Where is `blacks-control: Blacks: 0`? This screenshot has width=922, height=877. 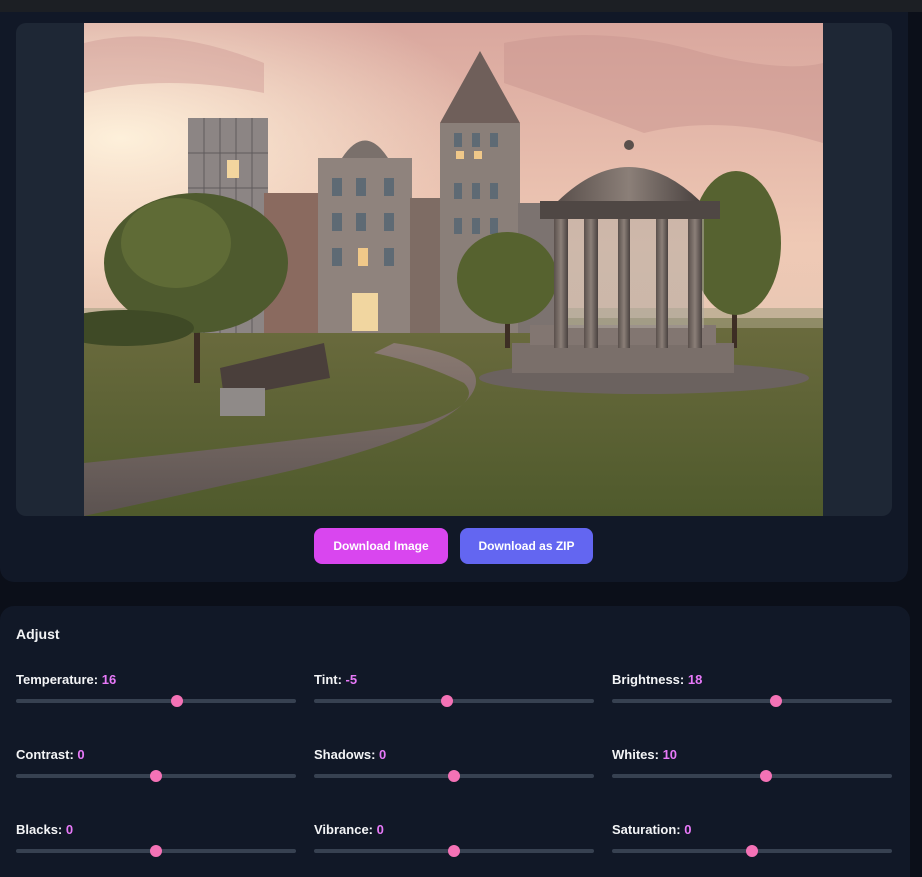 blacks-control: Blacks: 0 is located at coordinates (156, 847).